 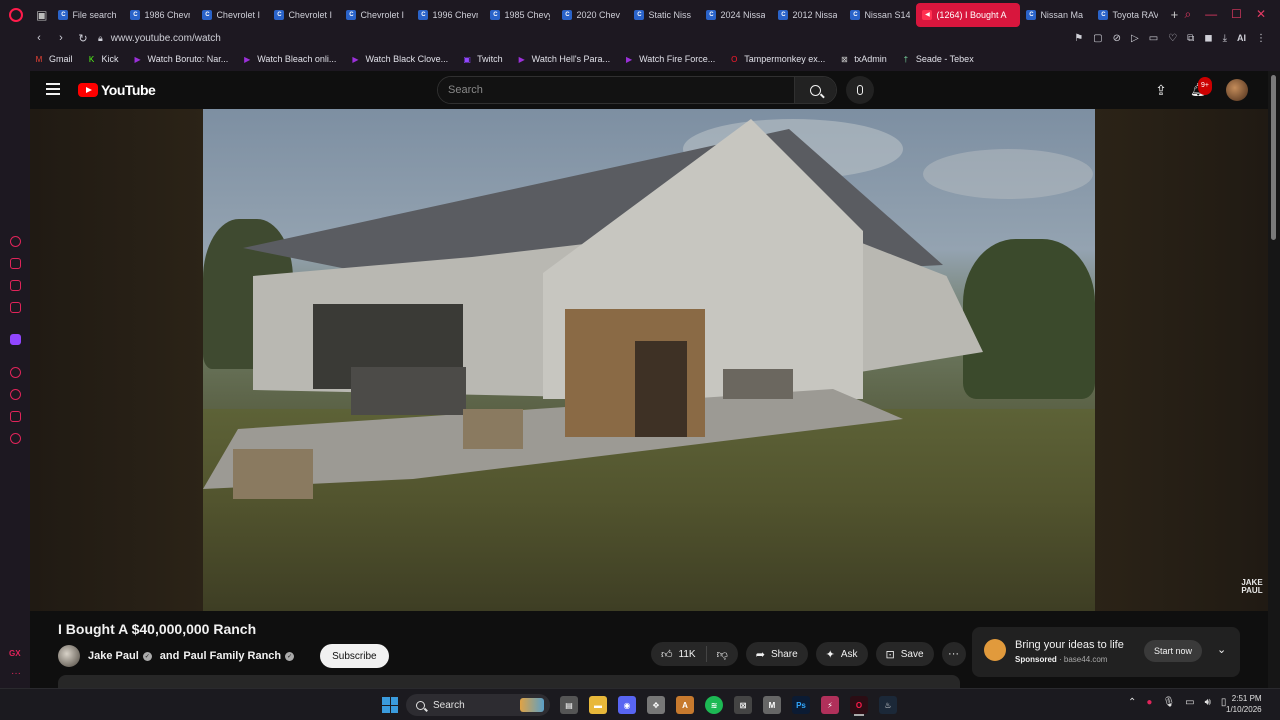 I want to click on browser-tab-active: ◀ (1264) I Bought A, so click(x=968, y=14).